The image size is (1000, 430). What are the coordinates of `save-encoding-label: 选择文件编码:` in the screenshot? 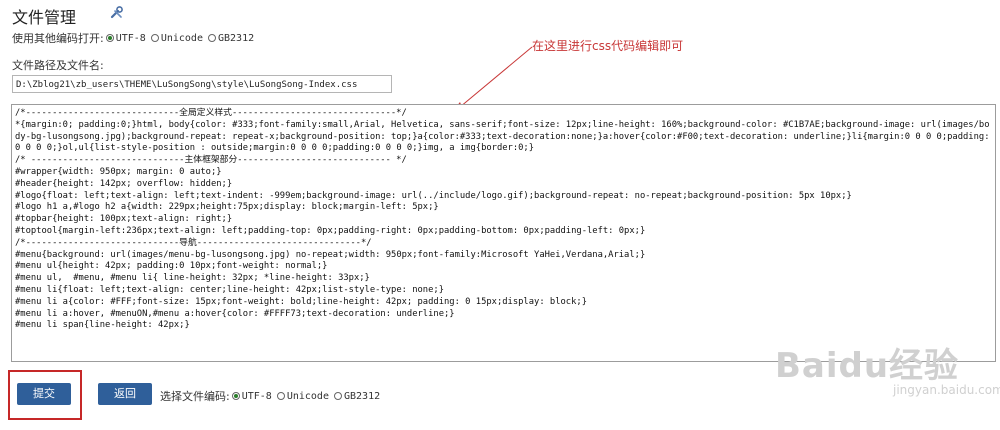 It's located at (195, 396).